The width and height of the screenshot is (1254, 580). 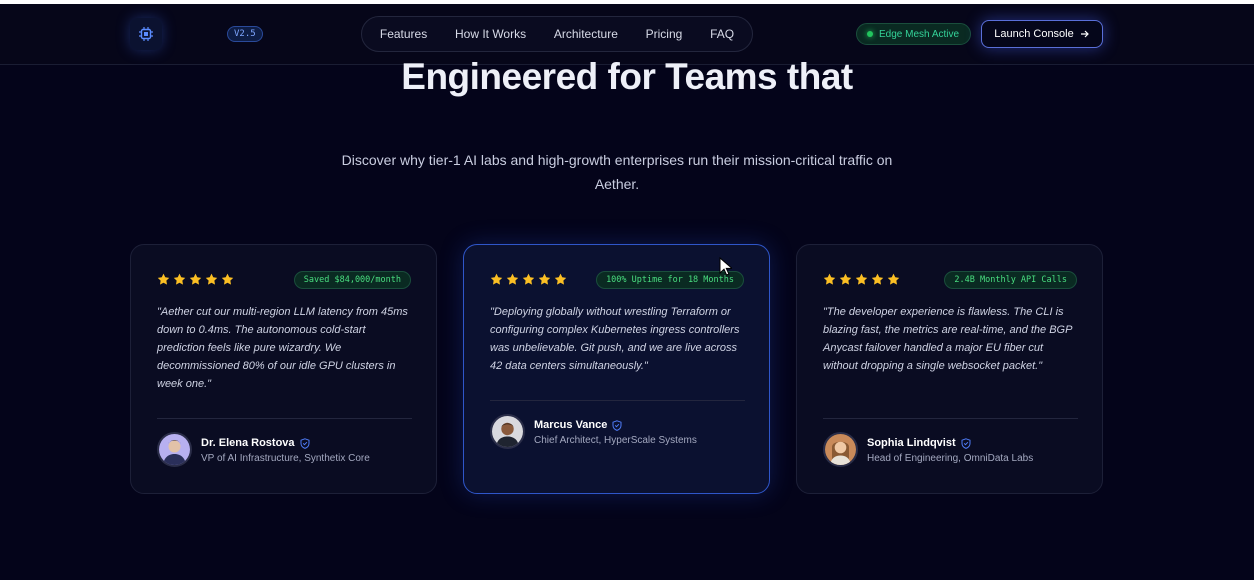 What do you see at coordinates (403, 34) in the screenshot?
I see `nav-link-features: Features` at bounding box center [403, 34].